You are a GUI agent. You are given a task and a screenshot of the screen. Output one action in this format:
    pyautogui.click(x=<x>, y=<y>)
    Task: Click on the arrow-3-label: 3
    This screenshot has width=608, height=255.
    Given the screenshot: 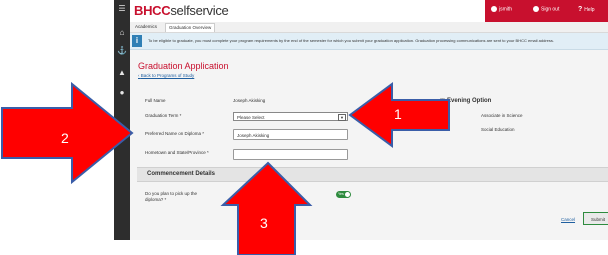 What is the action you would take?
    pyautogui.click(x=264, y=223)
    